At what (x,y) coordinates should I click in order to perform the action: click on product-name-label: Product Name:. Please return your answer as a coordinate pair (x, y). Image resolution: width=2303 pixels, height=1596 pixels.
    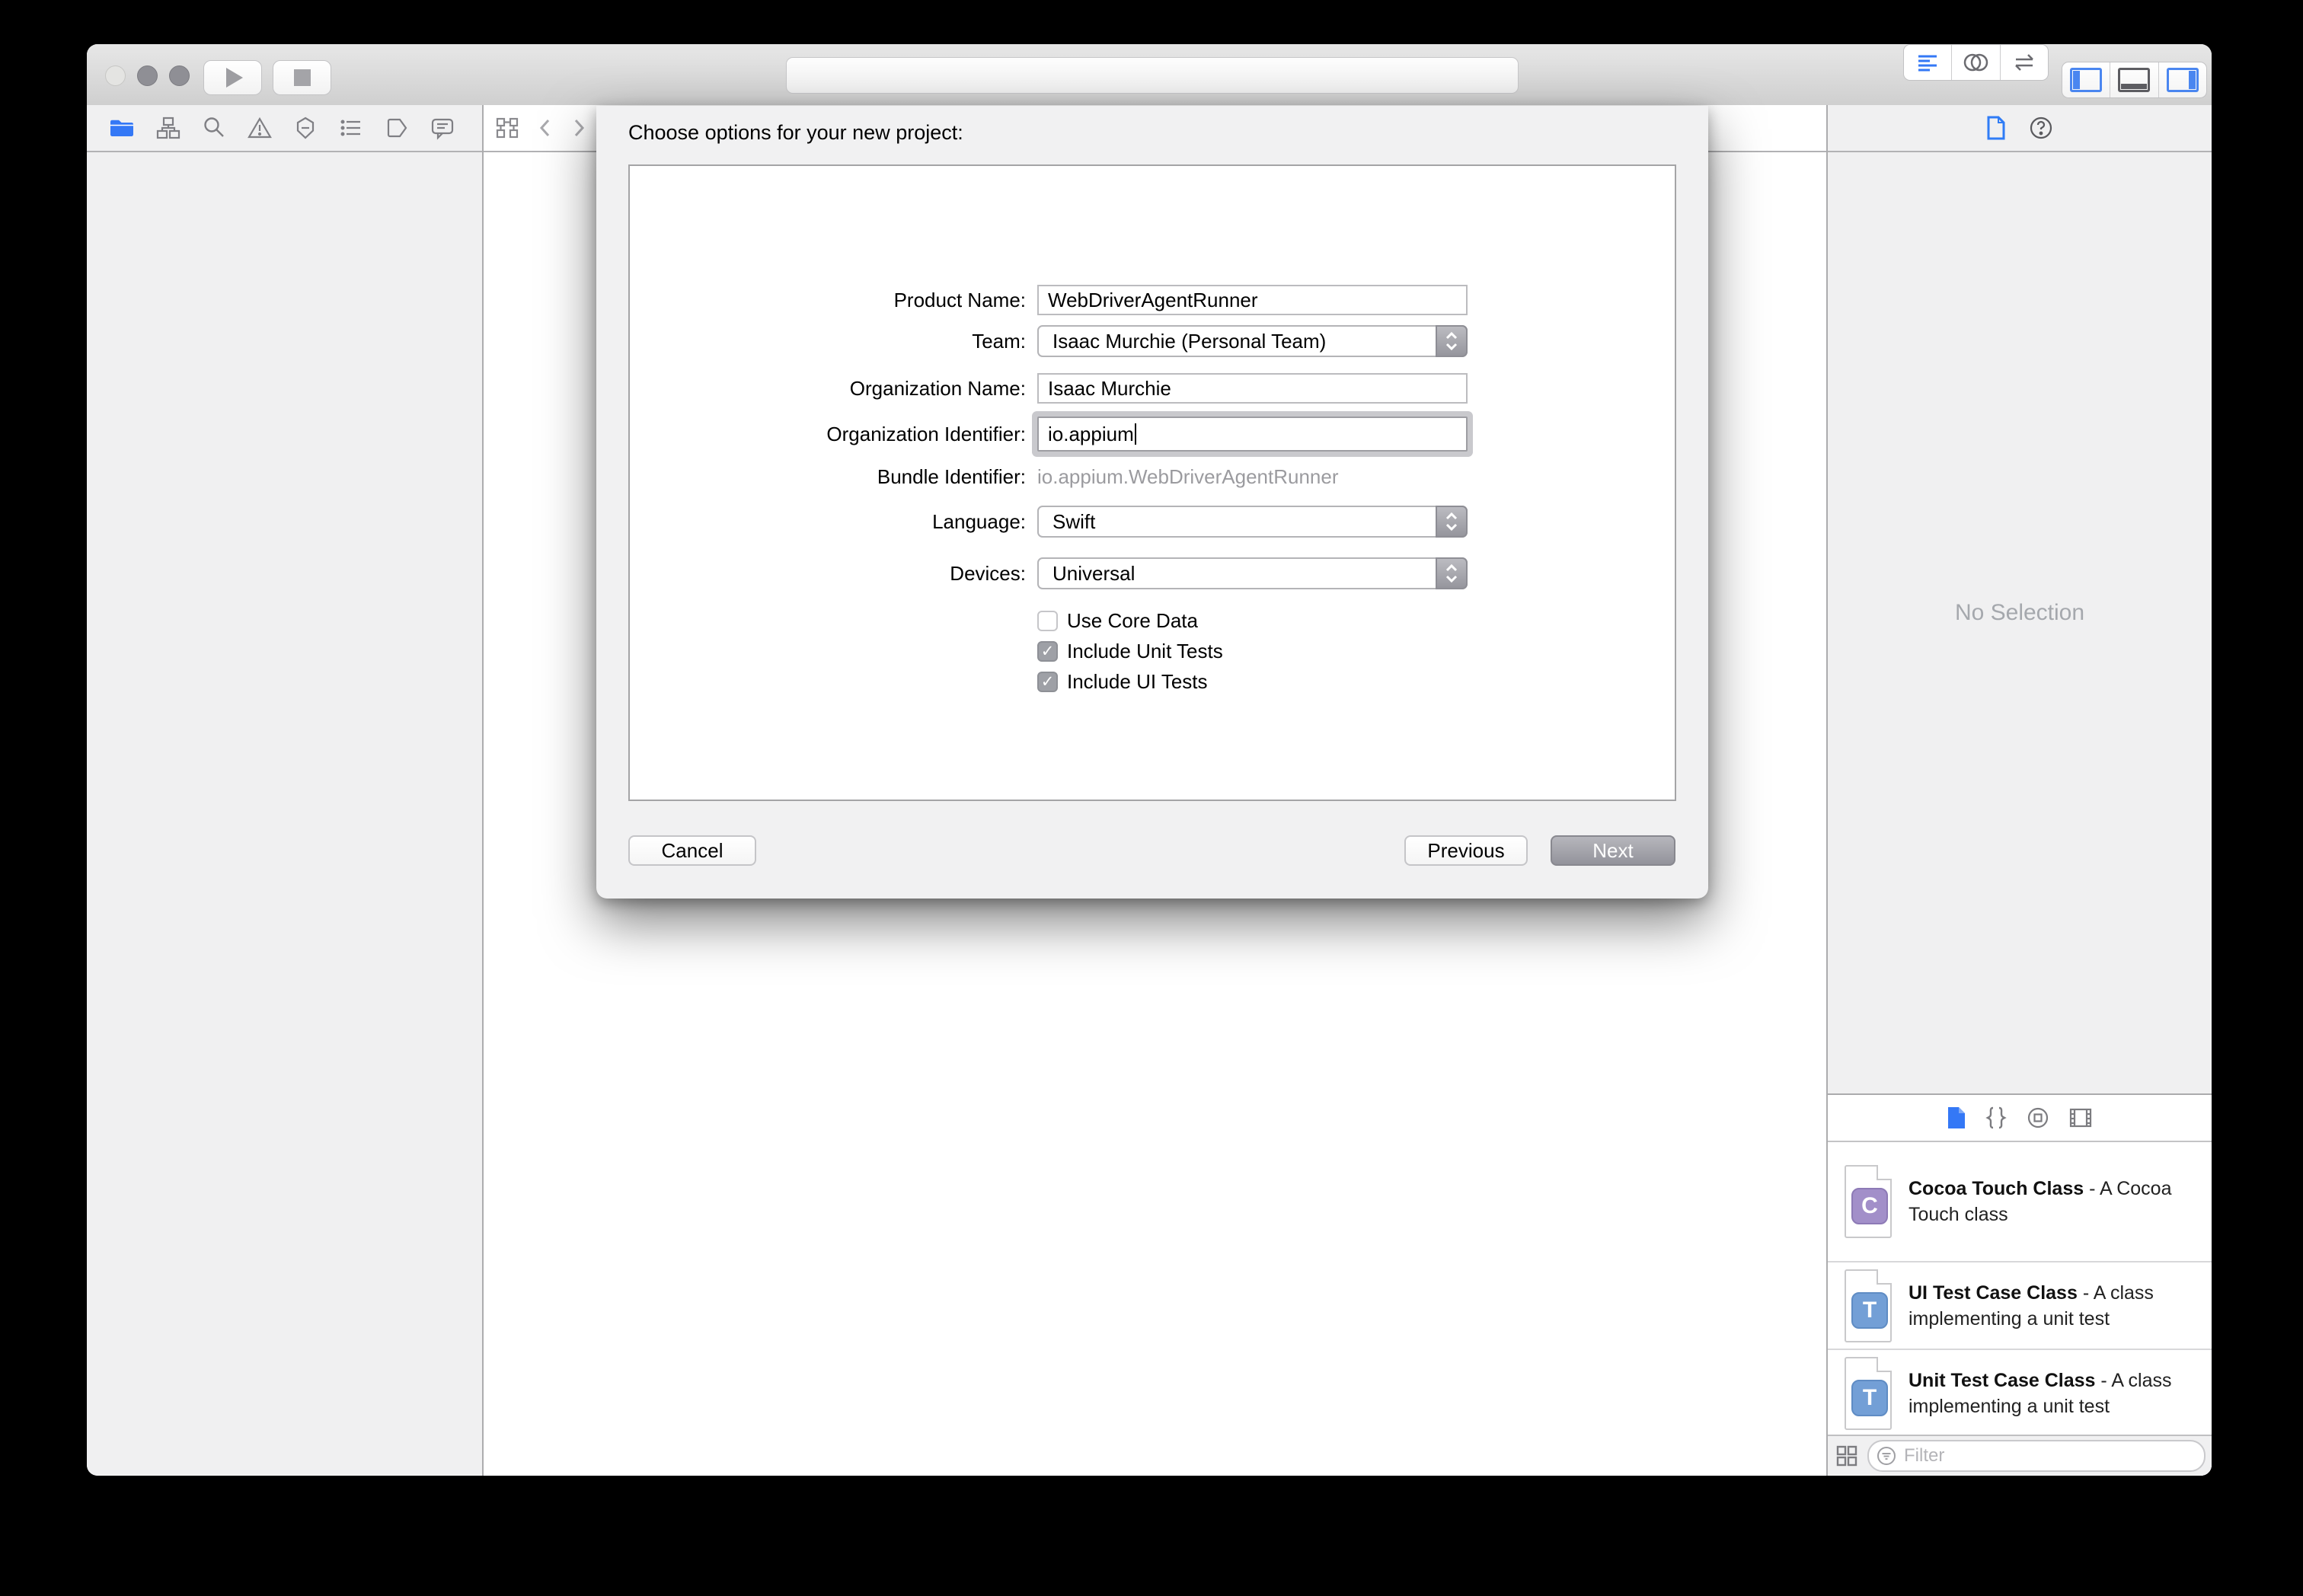
    Looking at the image, I should click on (959, 299).